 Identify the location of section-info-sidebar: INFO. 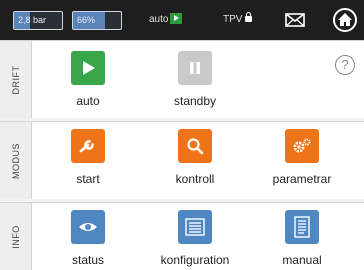
(16, 236).